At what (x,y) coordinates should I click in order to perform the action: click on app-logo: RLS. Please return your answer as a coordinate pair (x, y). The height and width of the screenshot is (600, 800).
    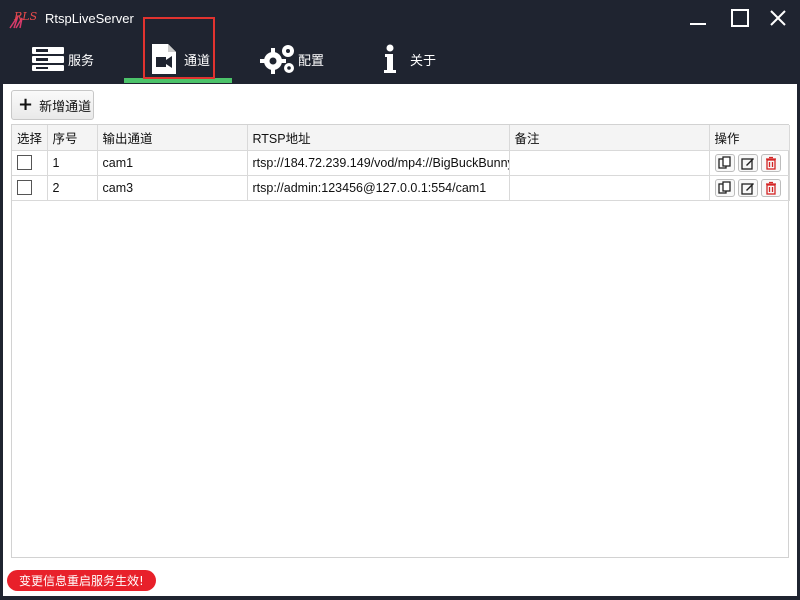
    Looking at the image, I should click on (23, 19).